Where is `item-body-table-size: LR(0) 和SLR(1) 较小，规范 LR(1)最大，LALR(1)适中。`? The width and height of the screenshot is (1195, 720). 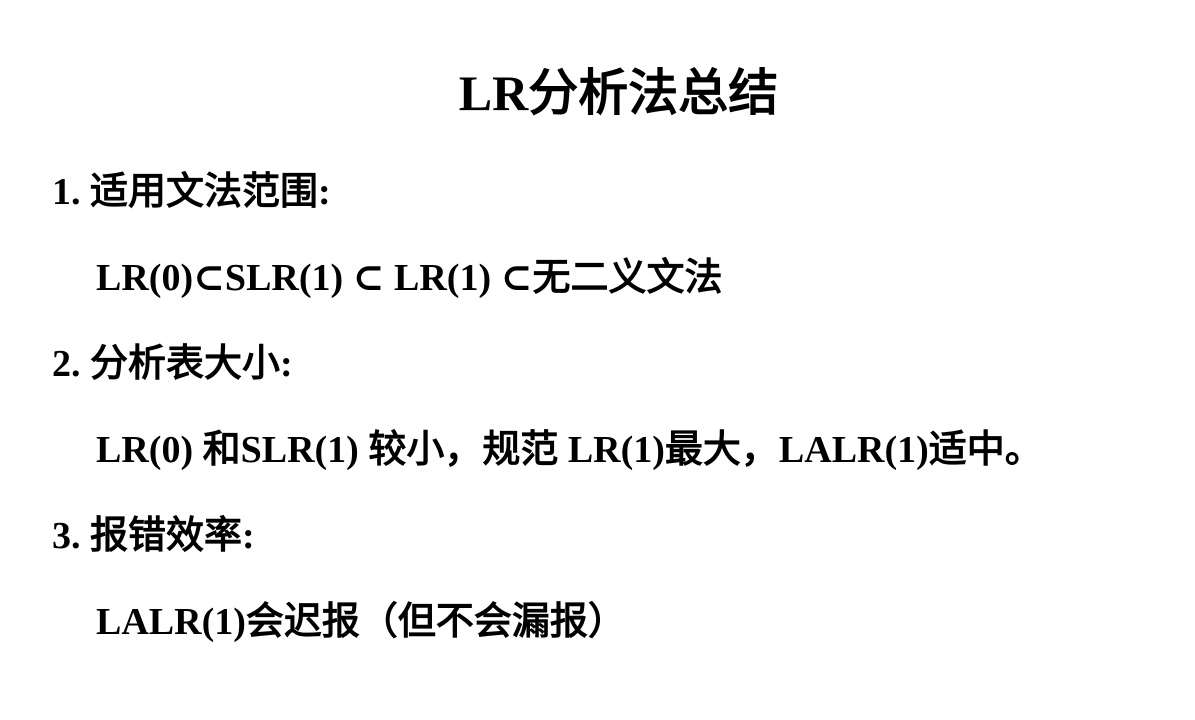 item-body-table-size: LR(0) 和SLR(1) 较小，规范 LR(1)最大，LALR(1)适中。 is located at coordinates (569, 450).